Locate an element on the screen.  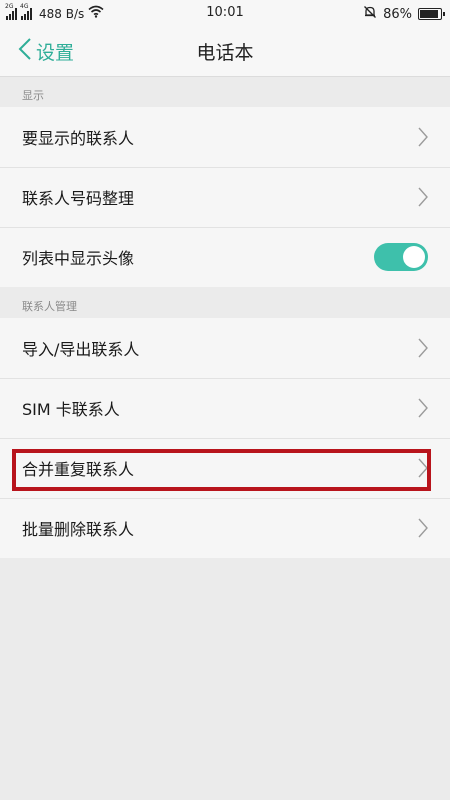
row-label: SIM 卡联系人 is located at coordinates (71, 409).